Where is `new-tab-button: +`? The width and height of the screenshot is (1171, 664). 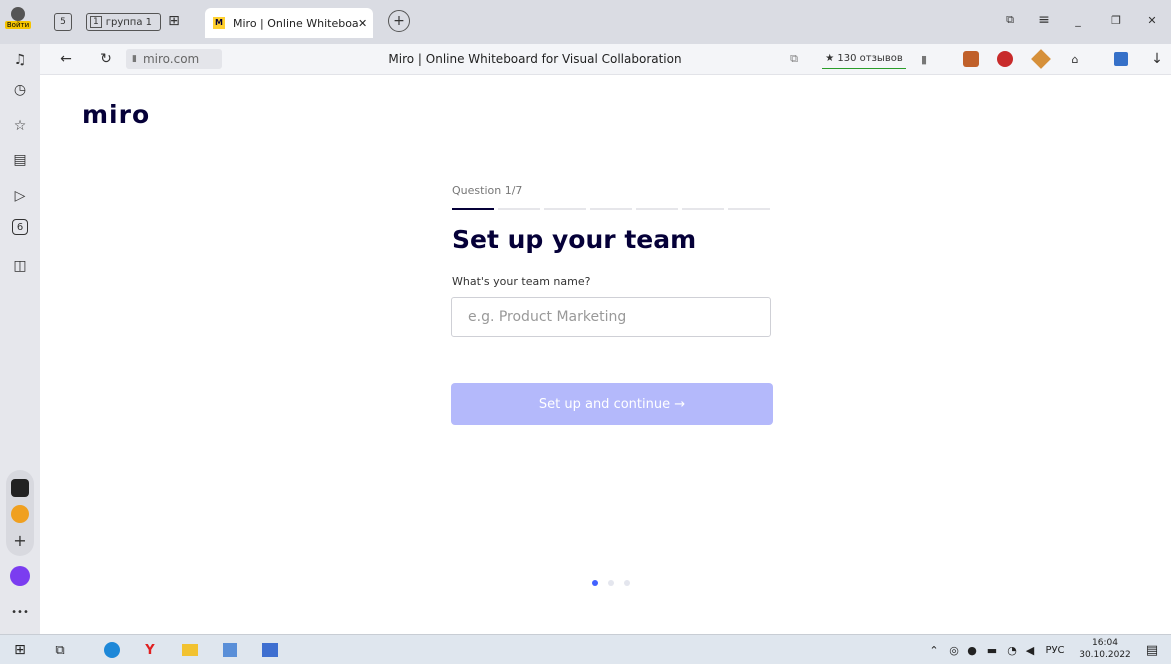
new-tab-button: + is located at coordinates (399, 21).